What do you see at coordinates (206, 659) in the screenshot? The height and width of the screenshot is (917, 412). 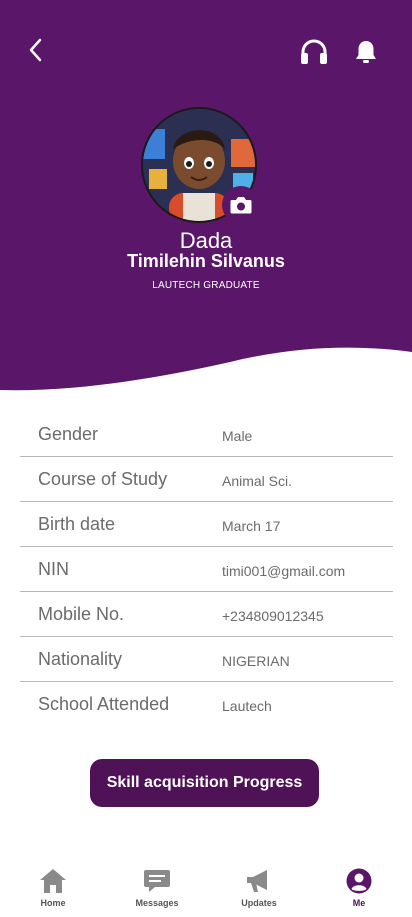 I see `detail-row-nationality: Nationality NIGERIAN` at bounding box center [206, 659].